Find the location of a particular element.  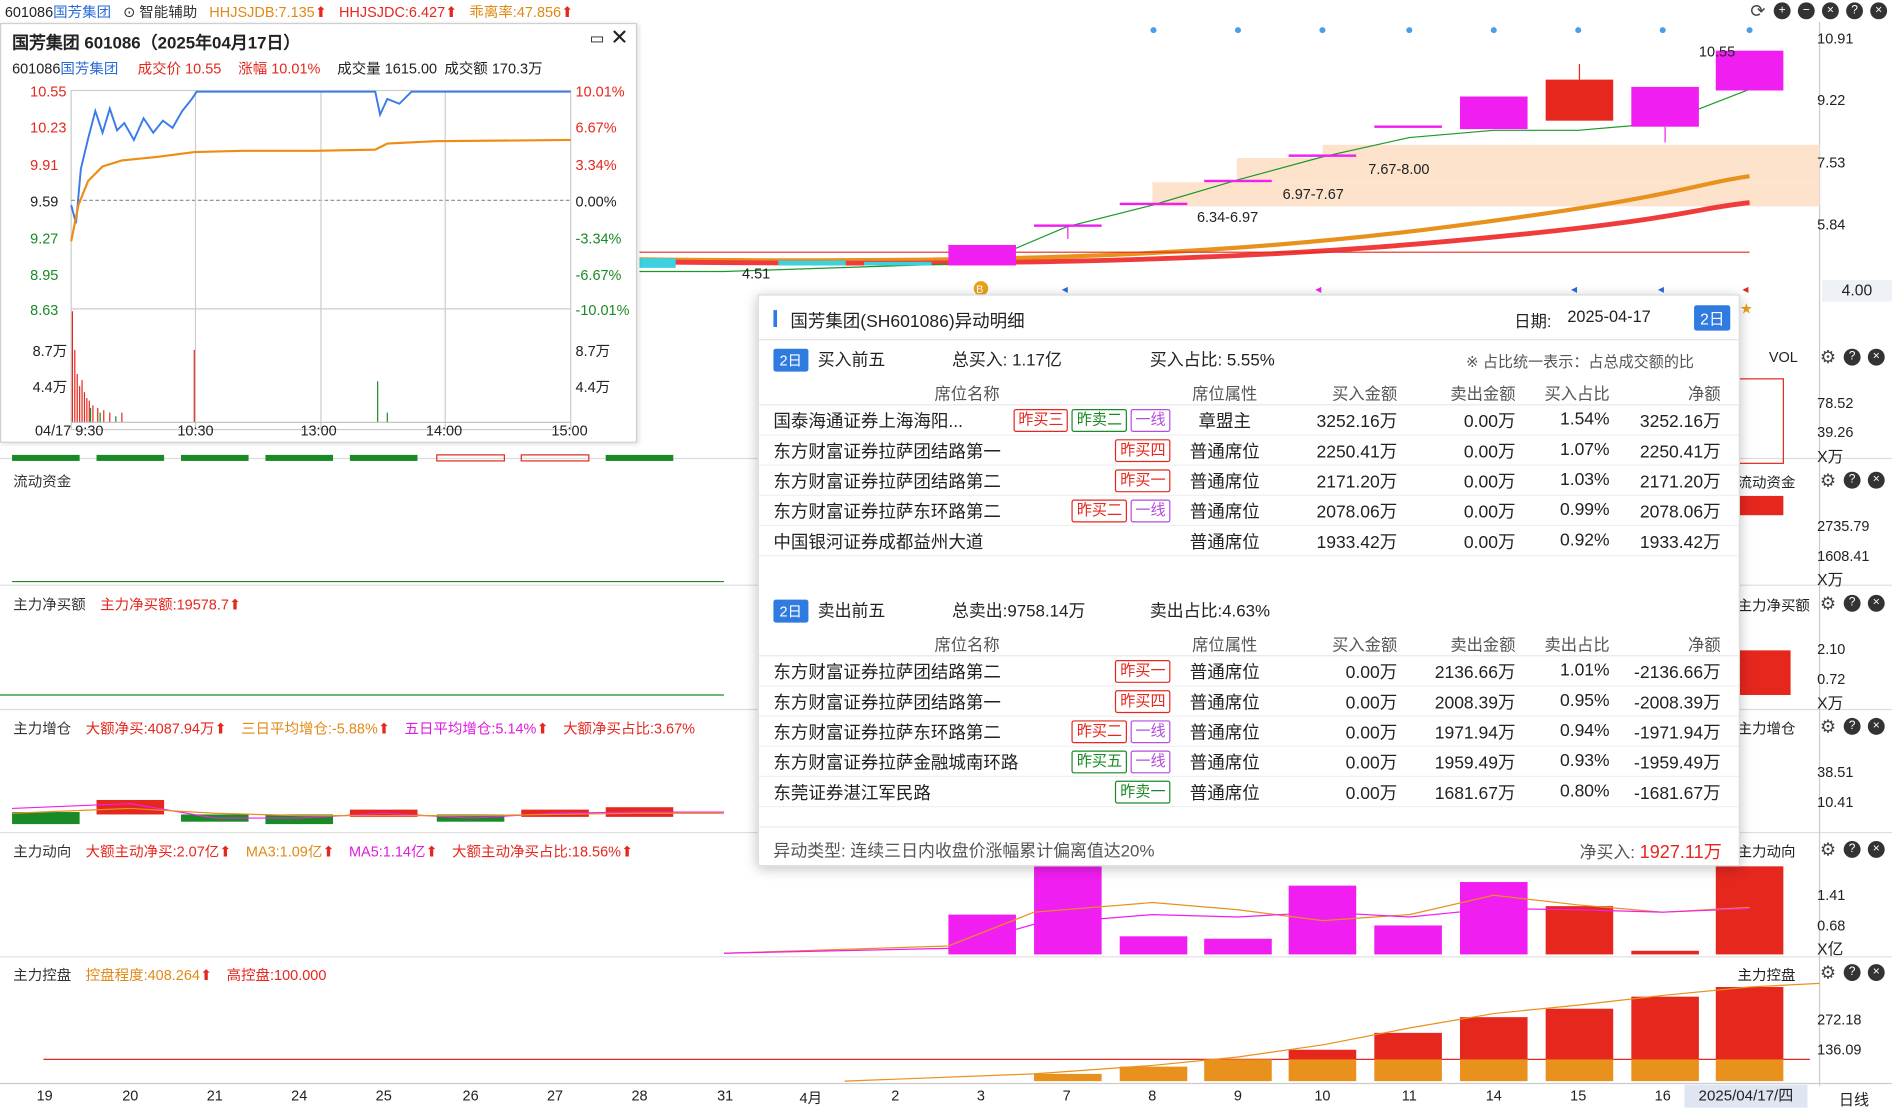

assist-dropdown: ⊙ 智能辅助 is located at coordinates (160, 11).